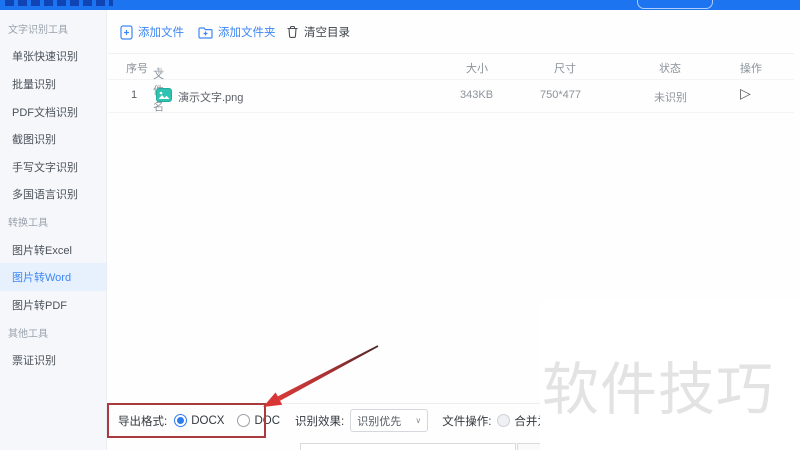  What do you see at coordinates (560, 95) in the screenshot?
I see `file-dimensions: 750*477` at bounding box center [560, 95].